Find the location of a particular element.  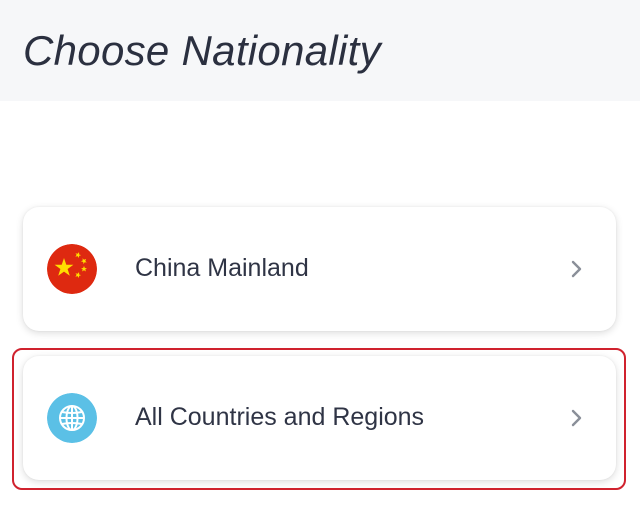

option-label: All Countries and Regions is located at coordinates (280, 417).